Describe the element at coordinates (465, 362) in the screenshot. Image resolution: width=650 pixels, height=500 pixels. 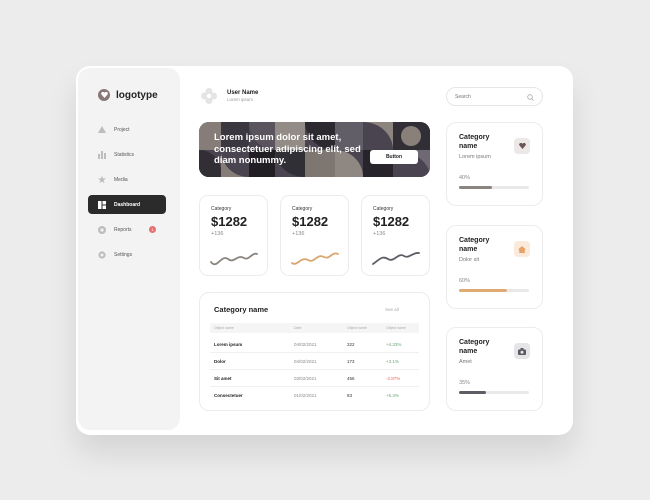
I see `card-subtitle: Amet` at that location.